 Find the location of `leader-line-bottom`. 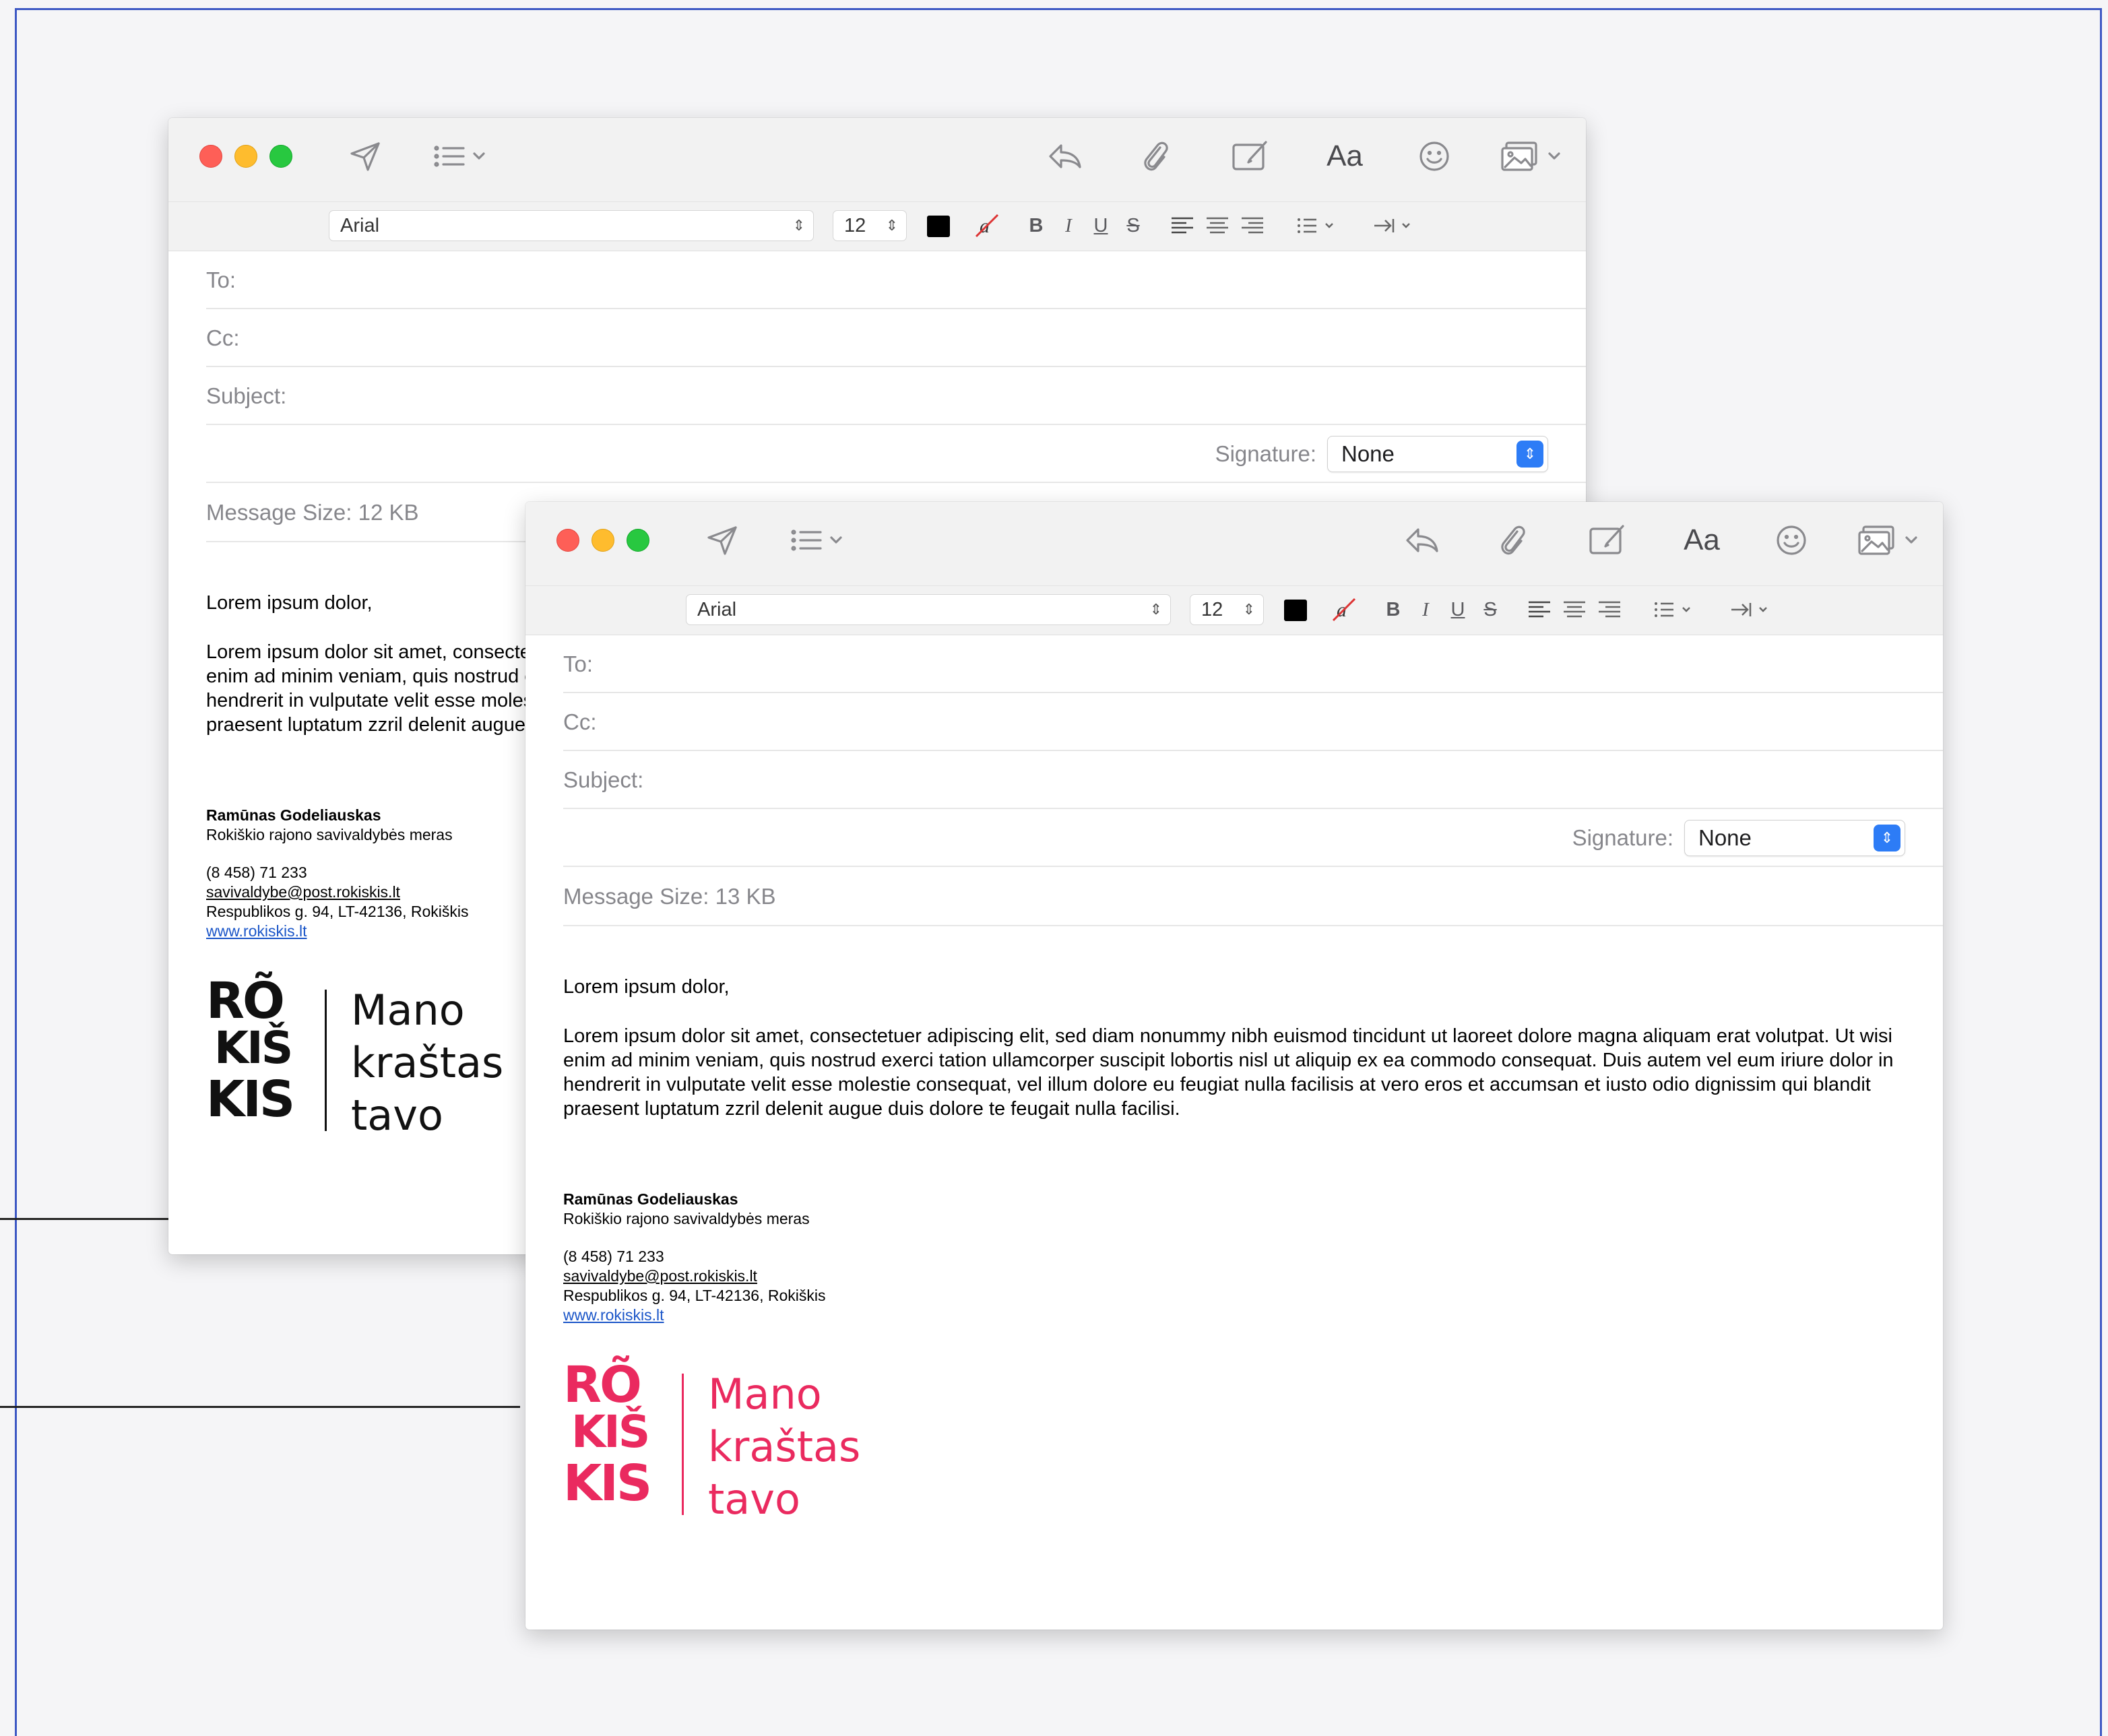

leader-line-bottom is located at coordinates (260, 1407).